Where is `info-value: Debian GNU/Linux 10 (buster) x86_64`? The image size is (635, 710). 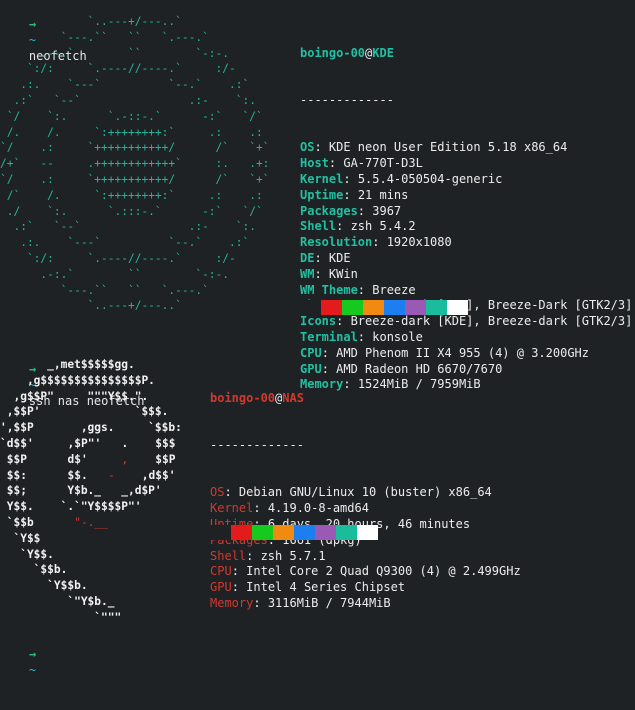 info-value: Debian GNU/Linux 10 (buster) x86_64 is located at coordinates (365, 492).